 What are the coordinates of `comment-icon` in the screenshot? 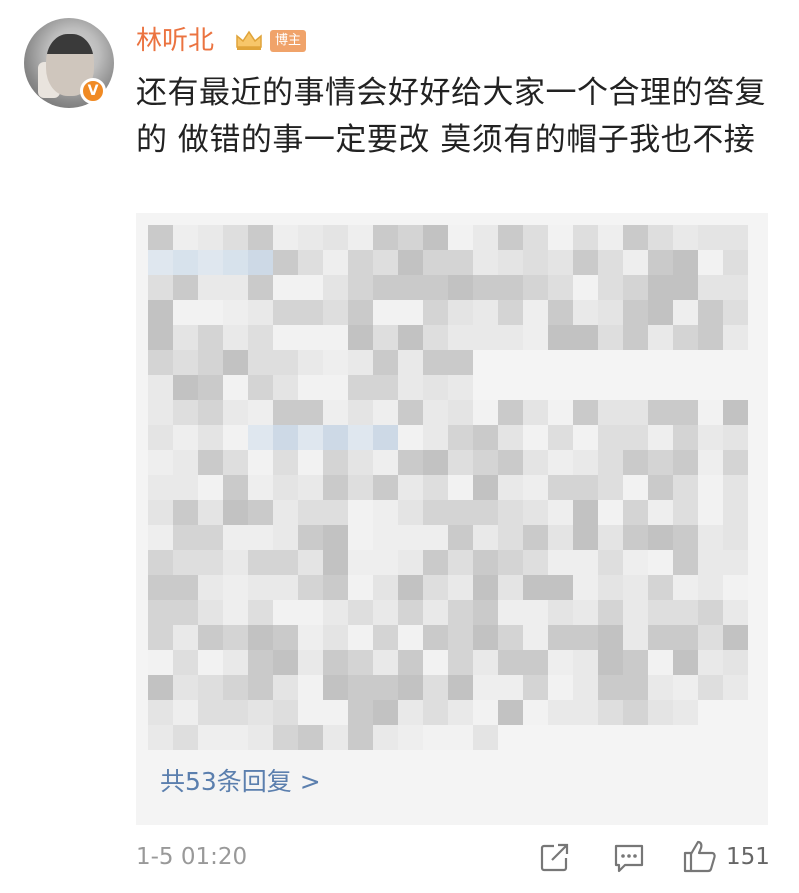 It's located at (629, 858).